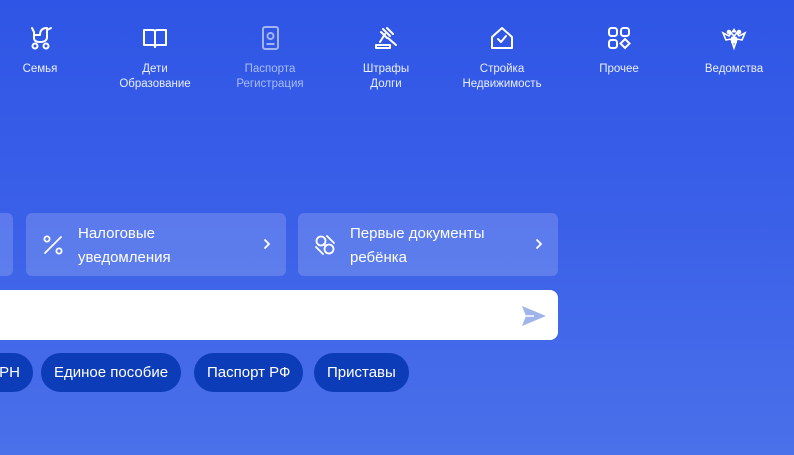  I want to click on book-icon, so click(155, 38).